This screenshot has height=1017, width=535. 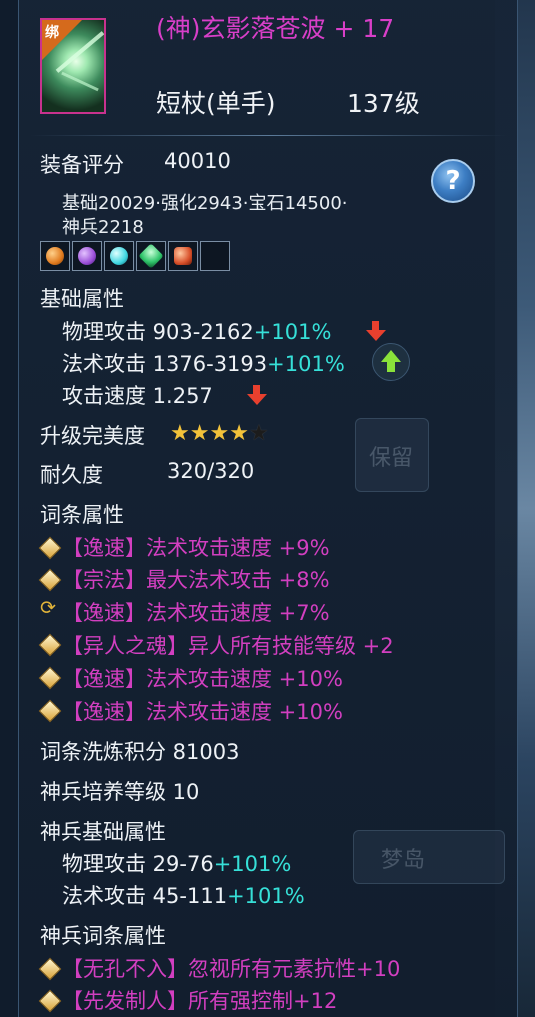 I want to click on purple-gem-icon, so click(x=87, y=256).